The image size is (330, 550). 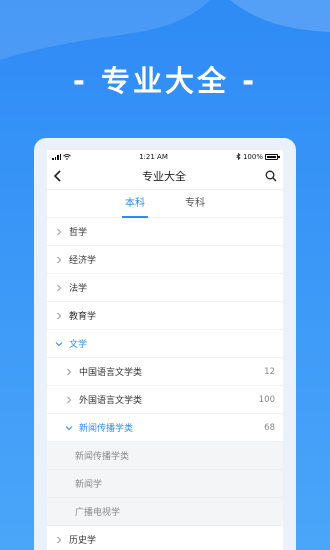 I want to click on subcategory-count: 12, so click(x=269, y=371).